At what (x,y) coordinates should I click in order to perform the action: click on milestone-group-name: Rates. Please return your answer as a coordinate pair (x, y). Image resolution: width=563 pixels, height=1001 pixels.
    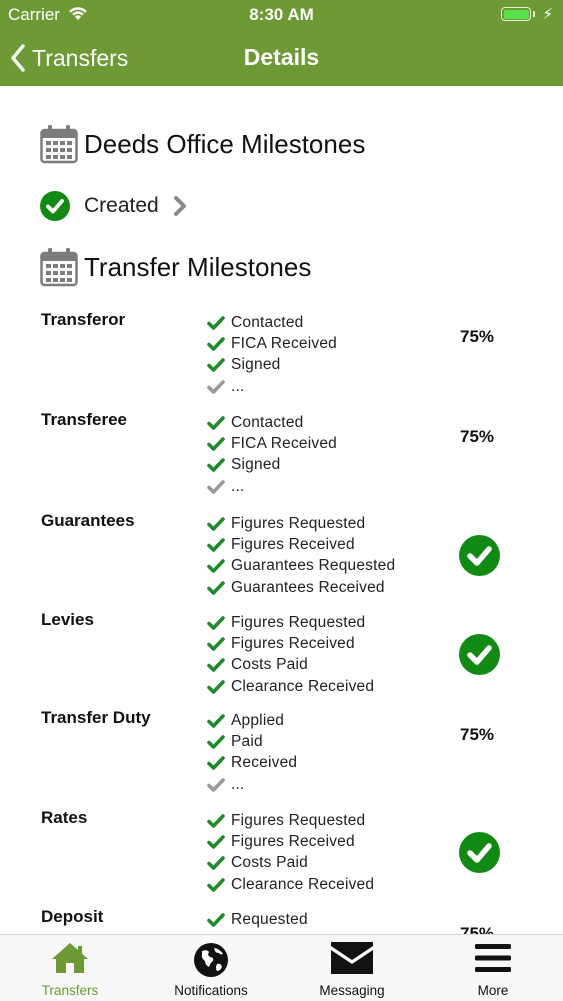
    Looking at the image, I should click on (64, 818).